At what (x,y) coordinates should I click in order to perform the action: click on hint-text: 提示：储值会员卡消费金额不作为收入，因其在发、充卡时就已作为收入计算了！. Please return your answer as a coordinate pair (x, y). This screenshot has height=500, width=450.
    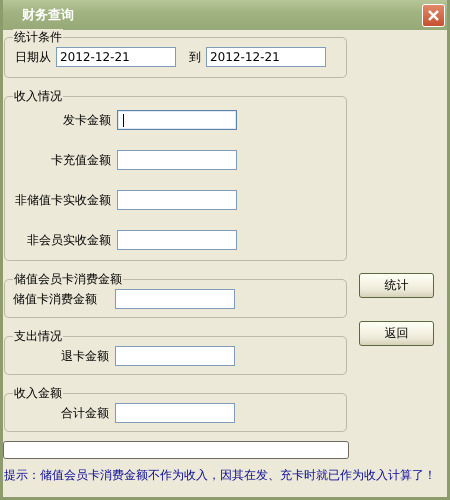
    Looking at the image, I should click on (220, 475).